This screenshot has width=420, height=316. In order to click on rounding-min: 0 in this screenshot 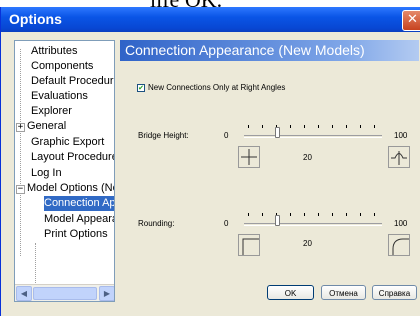, I will do `click(226, 223)`.